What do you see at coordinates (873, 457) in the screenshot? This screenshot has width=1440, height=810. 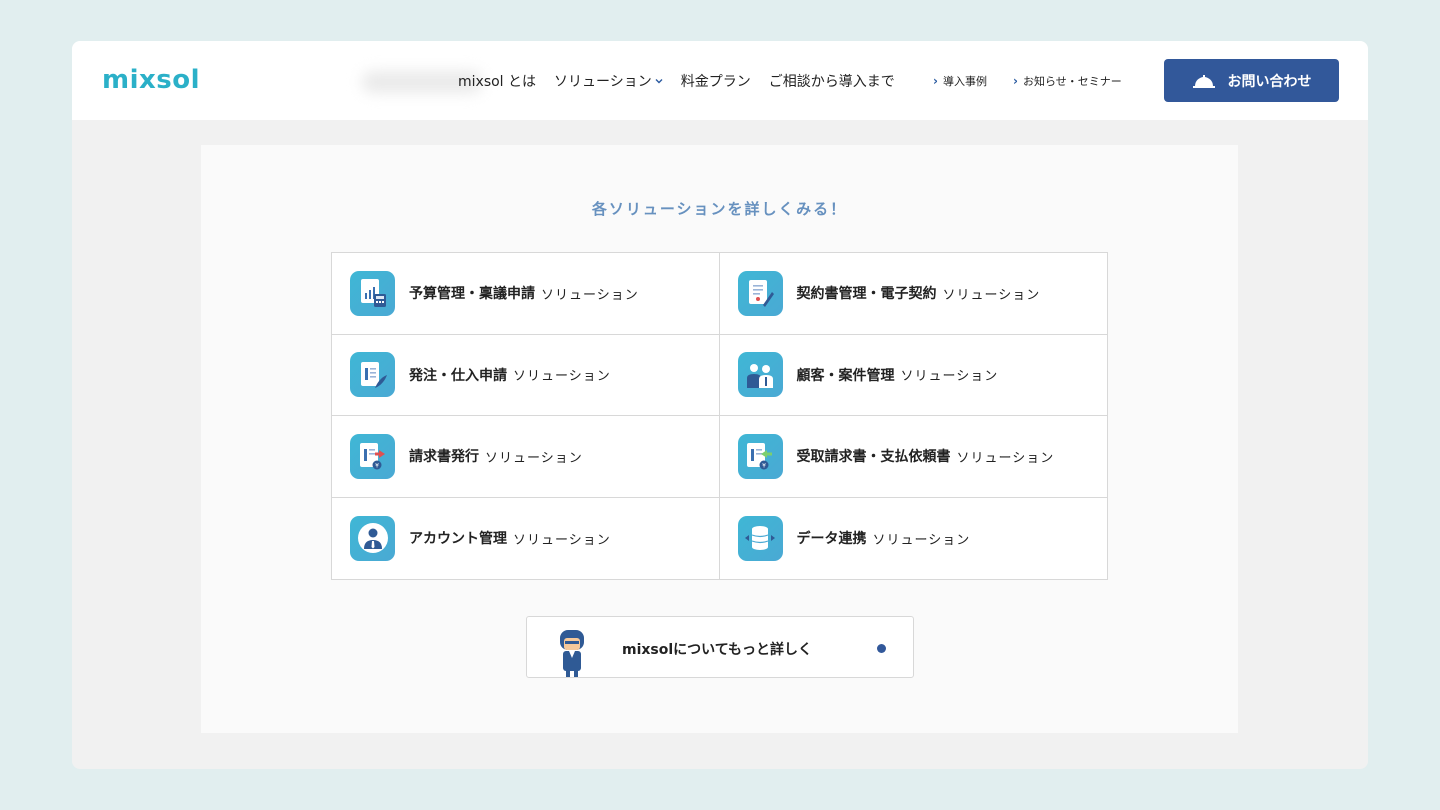 I see `solution-label: 受取請求書・支払依頼書` at bounding box center [873, 457].